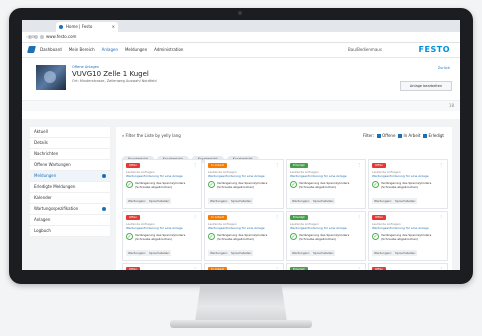 The image size is (482, 336). Describe the element at coordinates (240, 13) in the screenshot. I see `webcam-dot` at that location.